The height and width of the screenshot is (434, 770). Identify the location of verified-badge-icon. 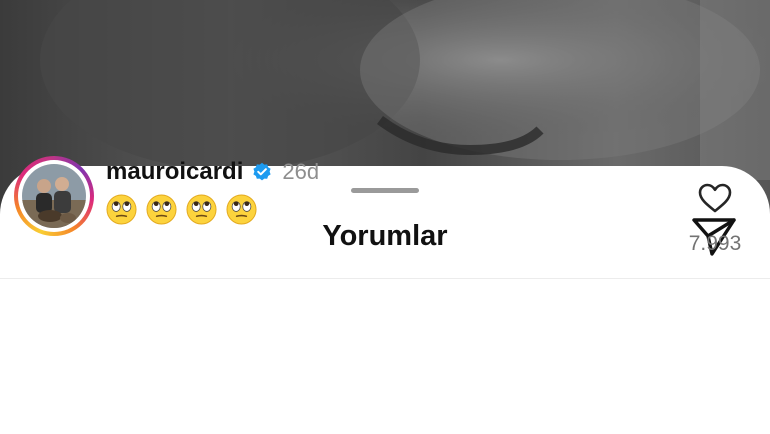
(262, 171).